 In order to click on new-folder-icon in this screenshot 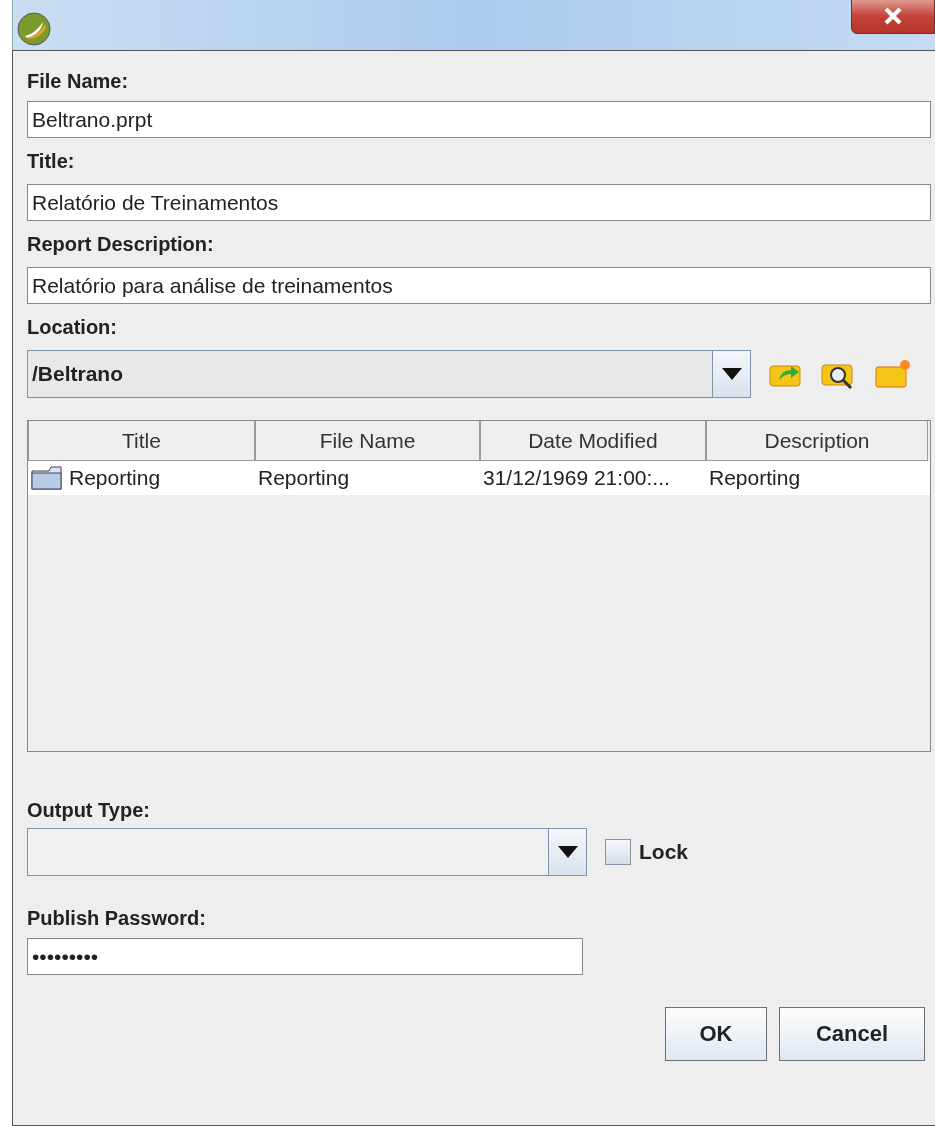, I will do `click(893, 374)`.